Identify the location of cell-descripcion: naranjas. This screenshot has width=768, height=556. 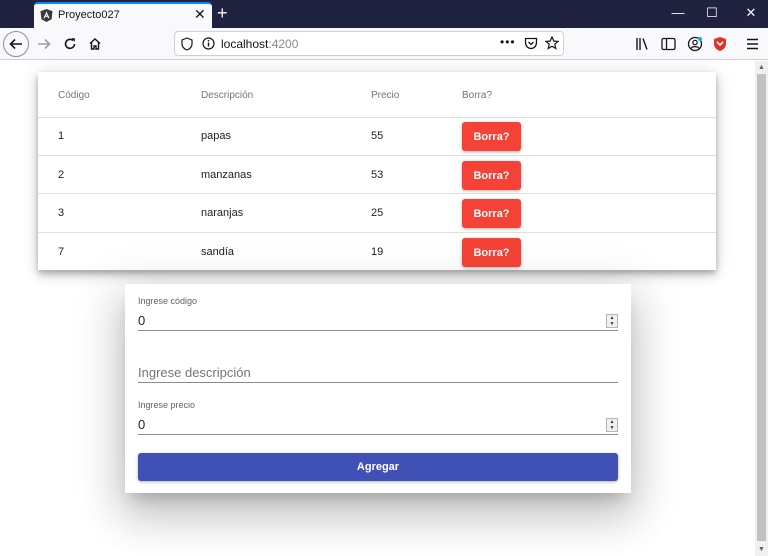
(222, 213).